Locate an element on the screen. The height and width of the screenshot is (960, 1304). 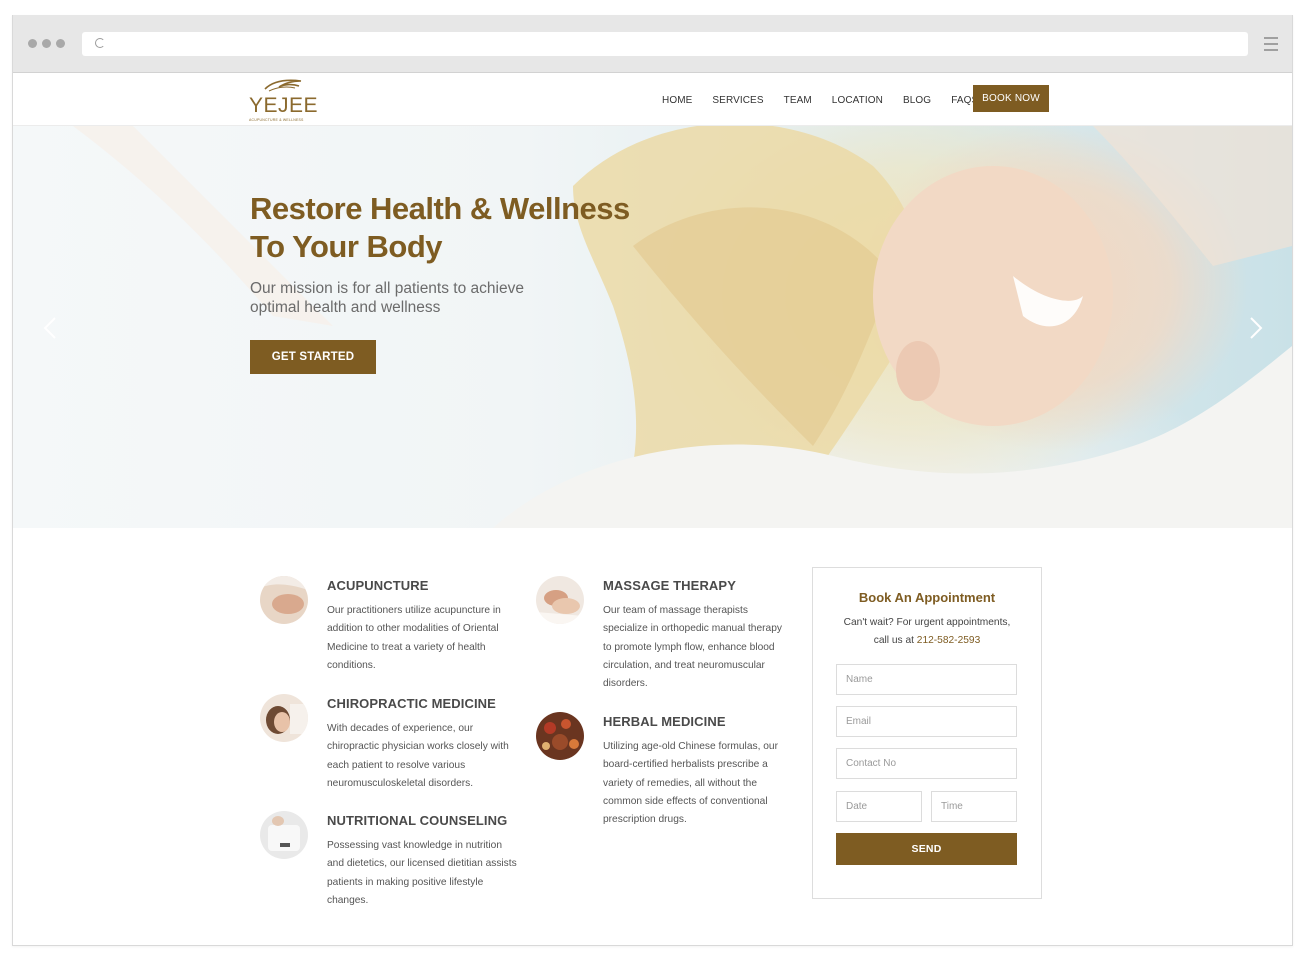
time-field: Time is located at coordinates (974, 806).